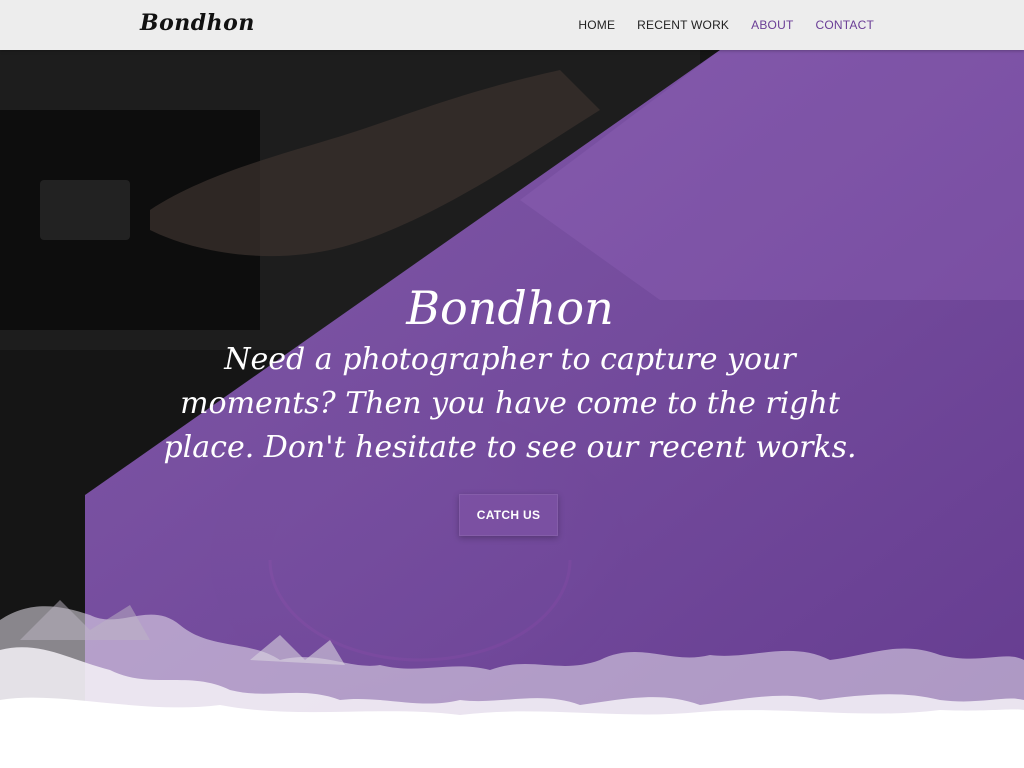  I want to click on navbar: Bondhon HOME RECENT WORK ABOUT CONTACT, so click(512, 25).